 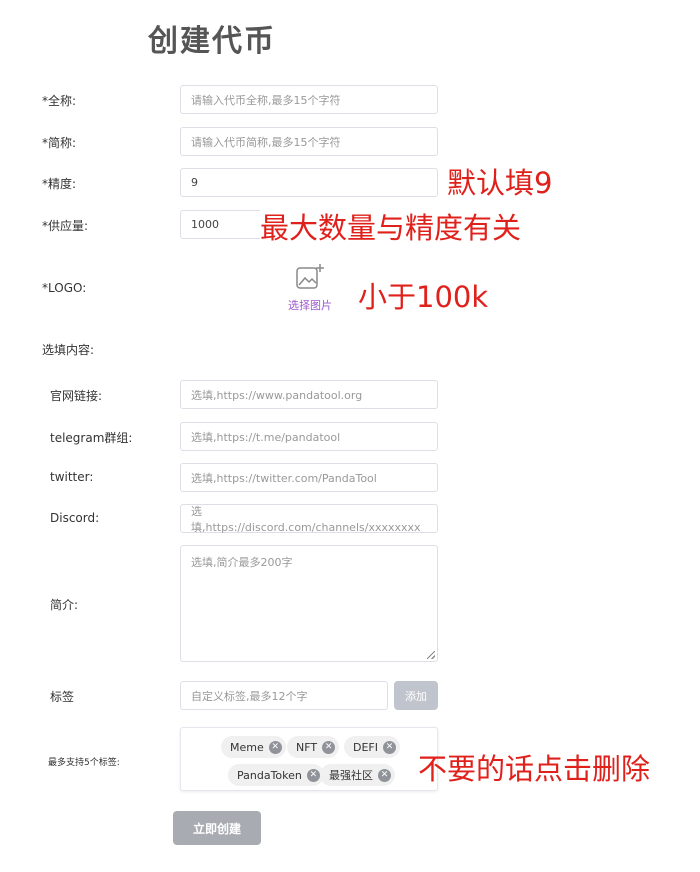 What do you see at coordinates (309, 436) in the screenshot?
I see `telegram-input: 选填,https://t.me/pandatool` at bounding box center [309, 436].